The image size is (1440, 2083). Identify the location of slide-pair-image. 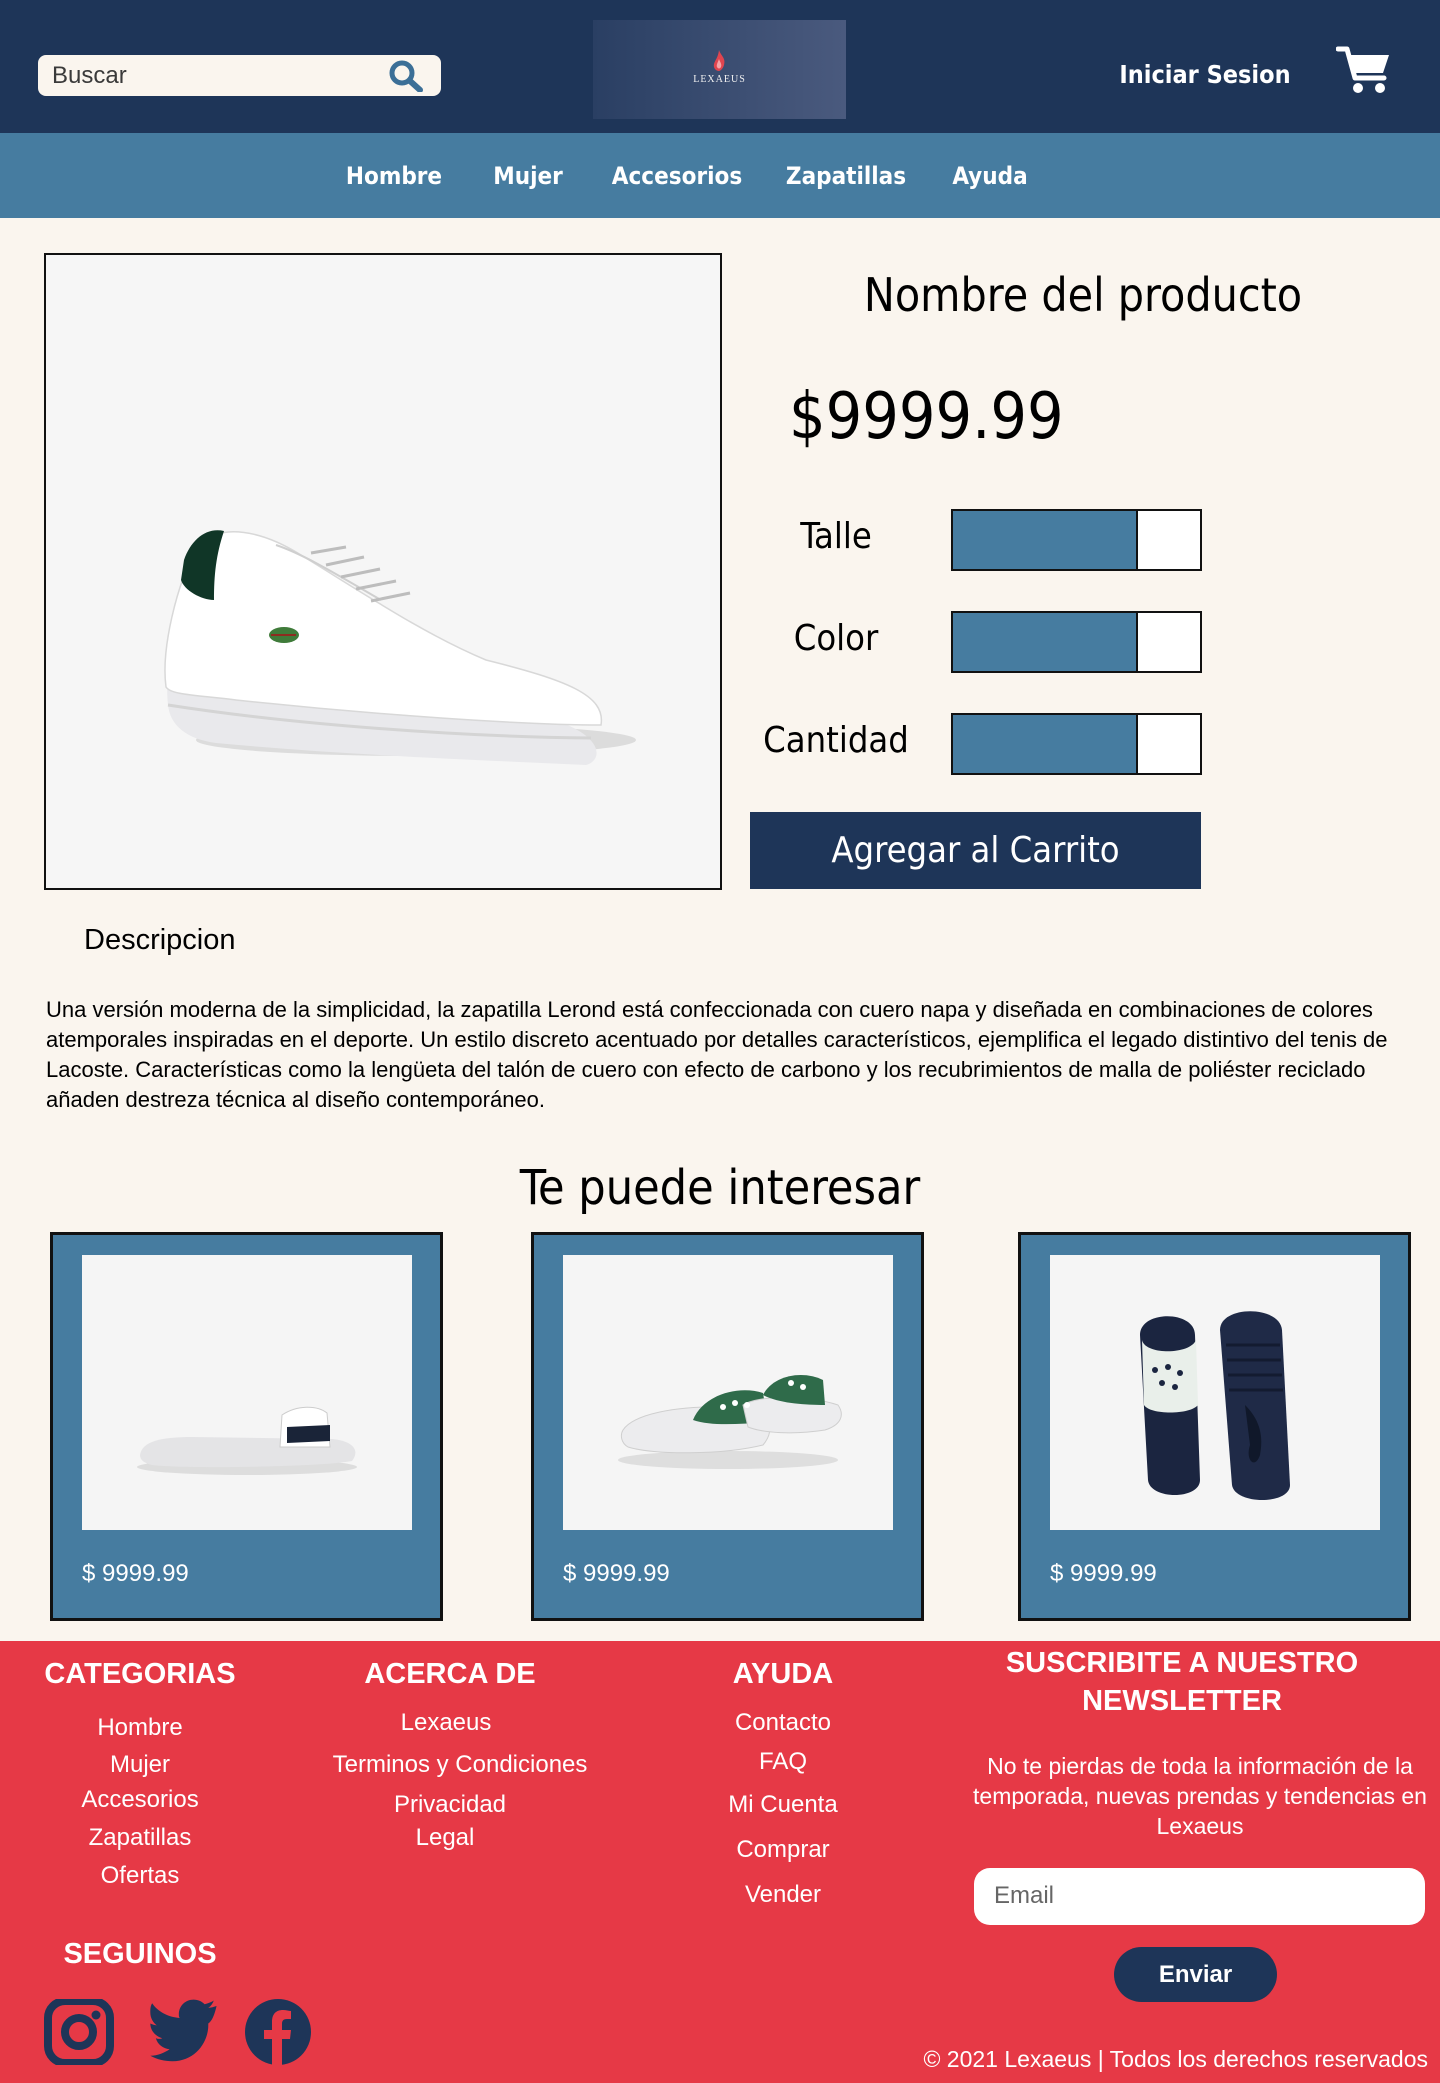
(730, 1422).